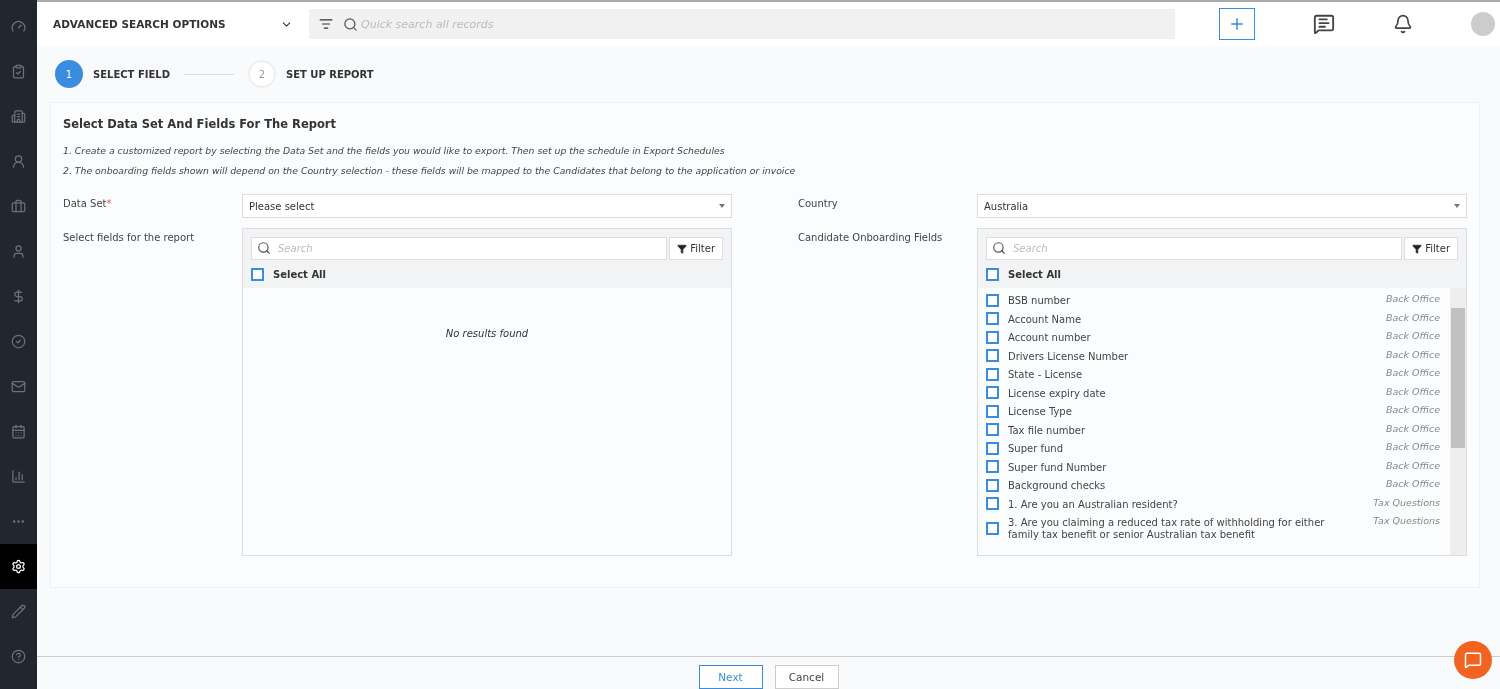  Describe the element at coordinates (18, 161) in the screenshot. I see `person-icon` at that location.